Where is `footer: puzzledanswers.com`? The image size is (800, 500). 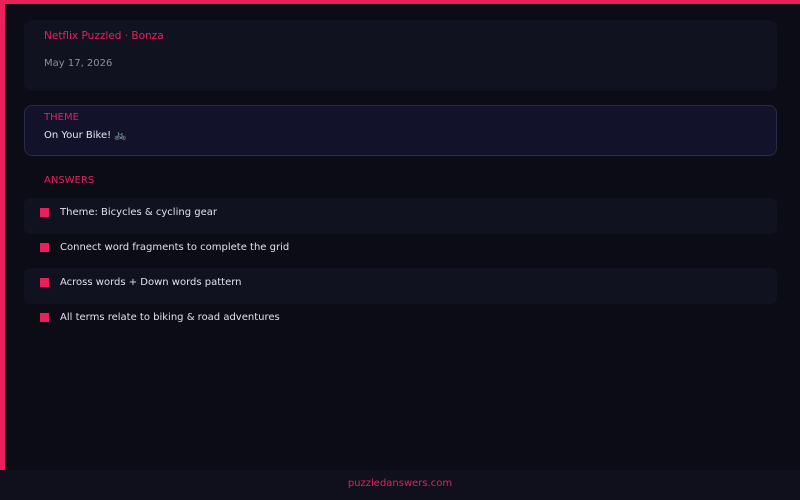
footer: puzzledanswers.com is located at coordinates (400, 485).